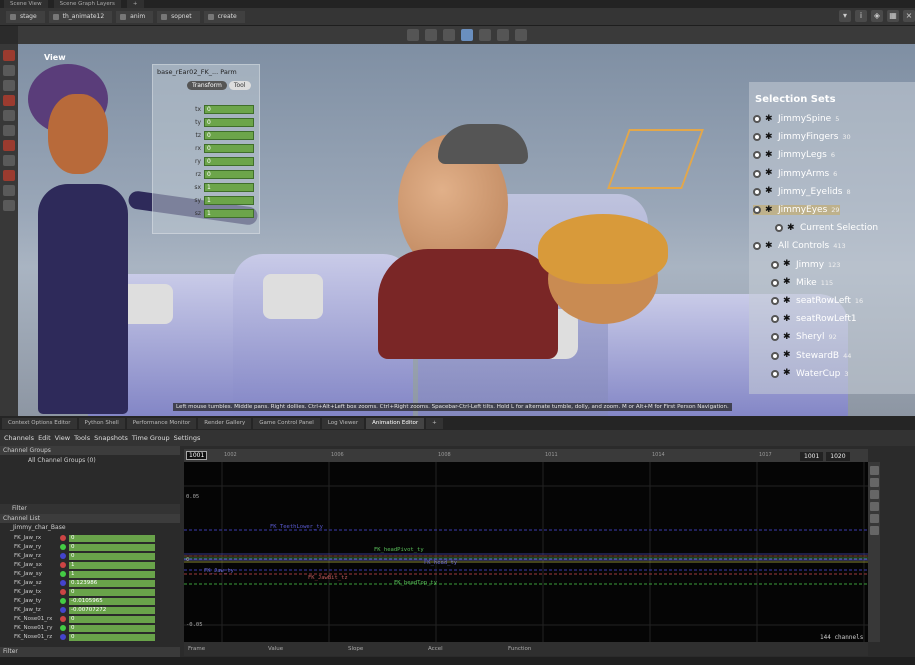  Describe the element at coordinates (26, 4) in the screenshot. I see `tab-scene-view: Scene View` at that location.